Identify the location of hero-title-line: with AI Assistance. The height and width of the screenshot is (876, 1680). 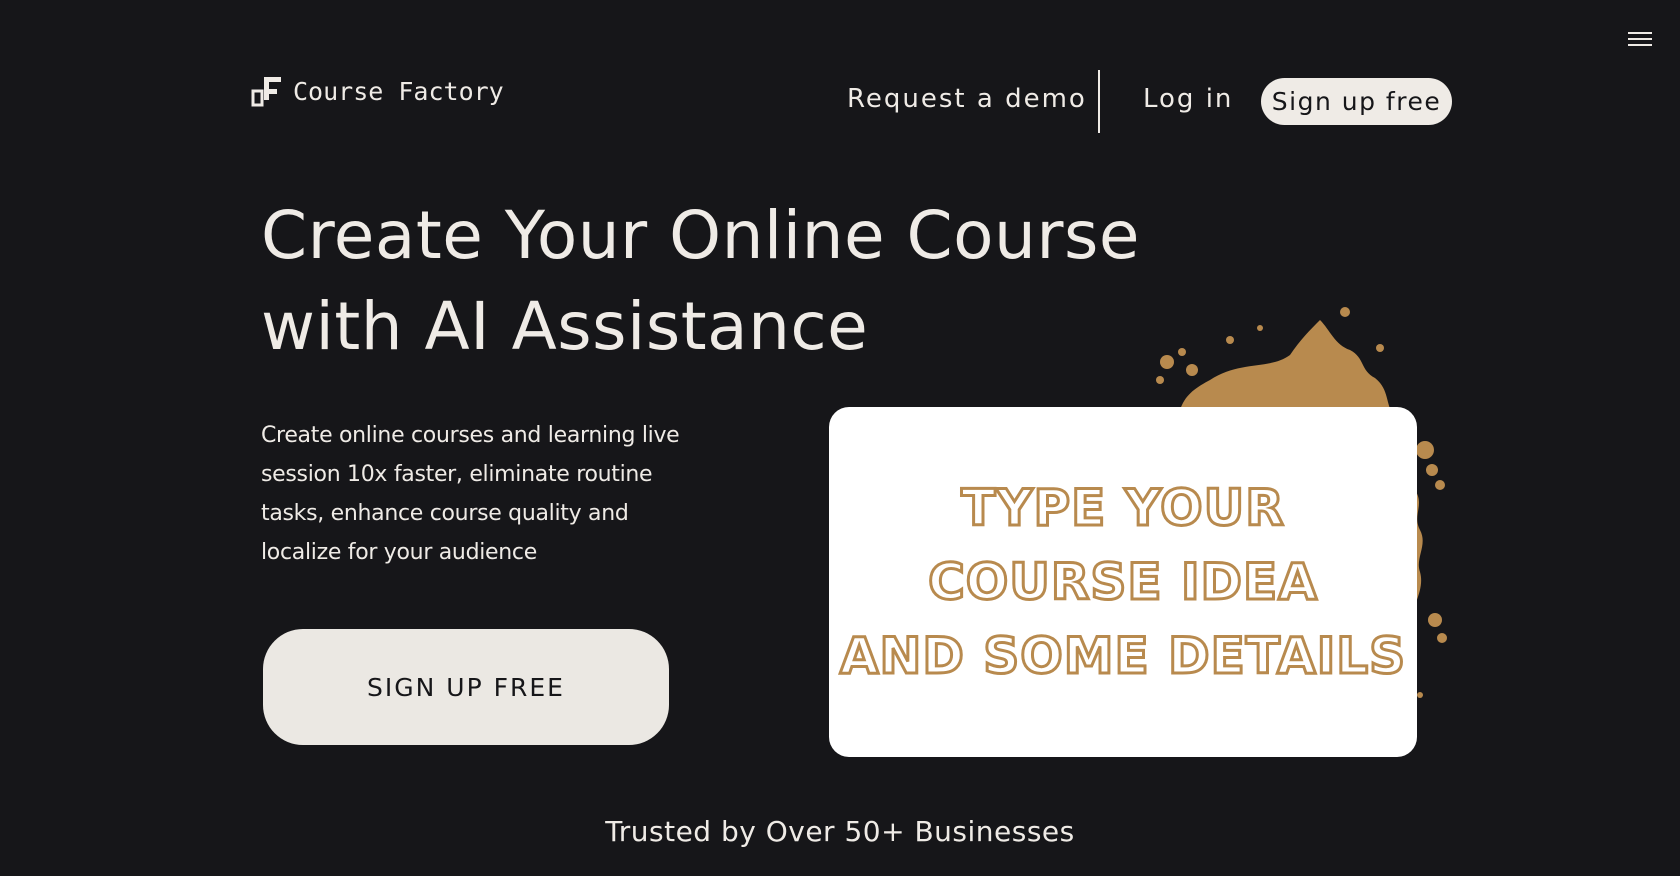
(565, 326).